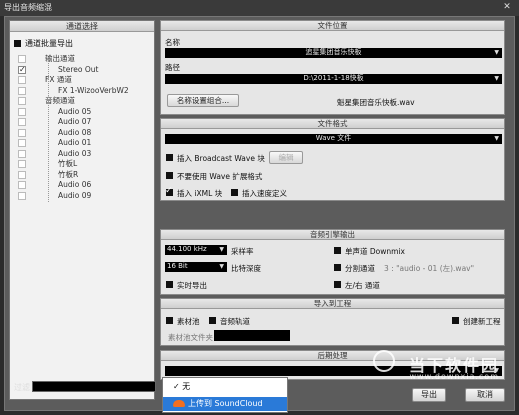 The width and height of the screenshot is (519, 415). I want to click on tree-item: 竹板L, so click(83, 164).